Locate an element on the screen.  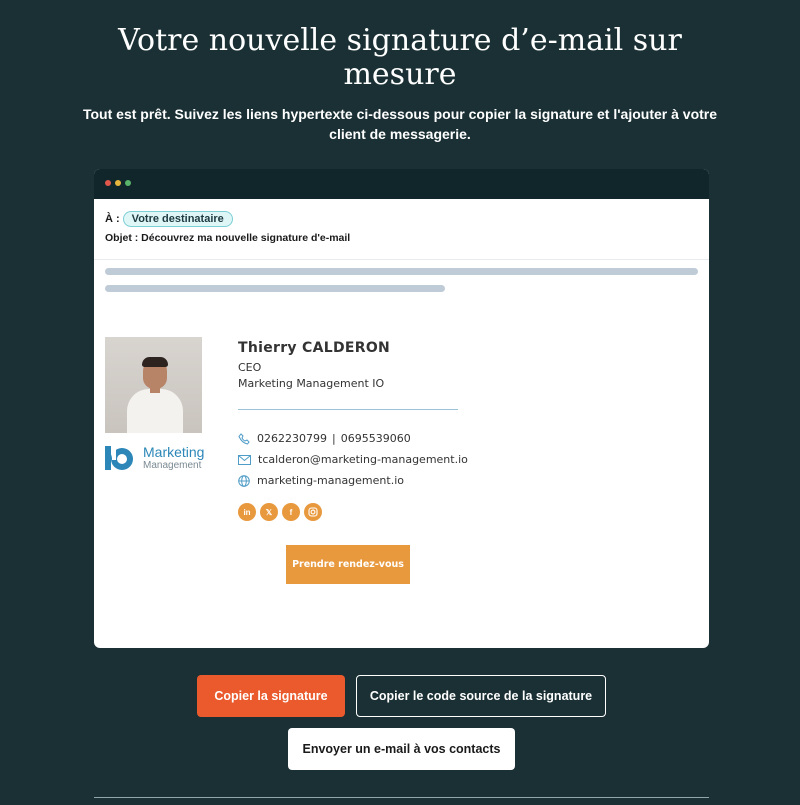
company-logo: Marketing Management is located at coordinates (155, 459).